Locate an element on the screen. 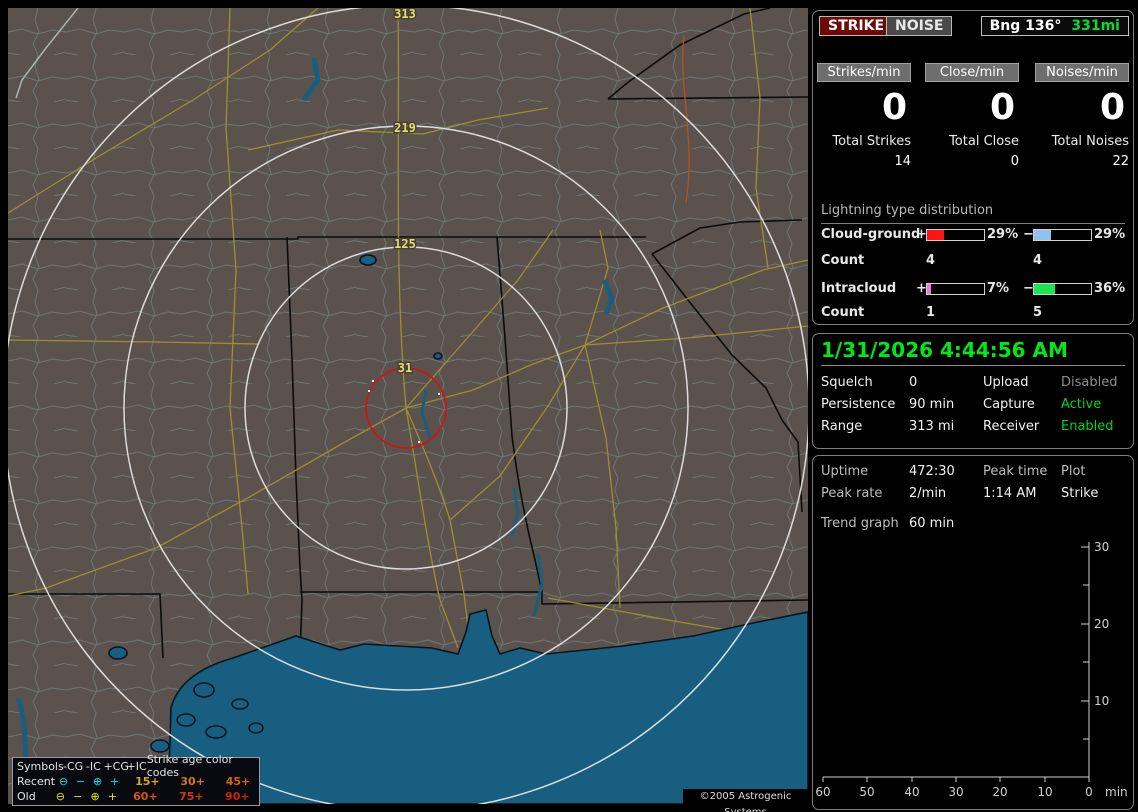  pos-ic-old-icon: + is located at coordinates (112, 796).